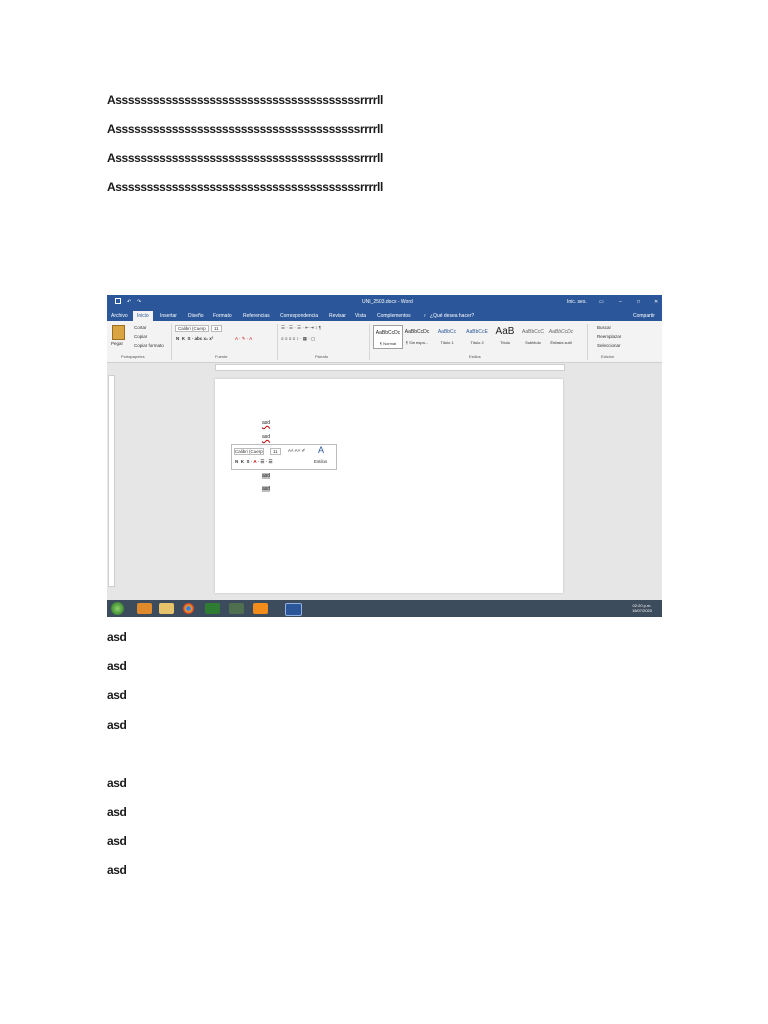 The height and width of the screenshot is (1024, 768). What do you see at coordinates (166, 608) in the screenshot?
I see `file-explorer-icon` at bounding box center [166, 608].